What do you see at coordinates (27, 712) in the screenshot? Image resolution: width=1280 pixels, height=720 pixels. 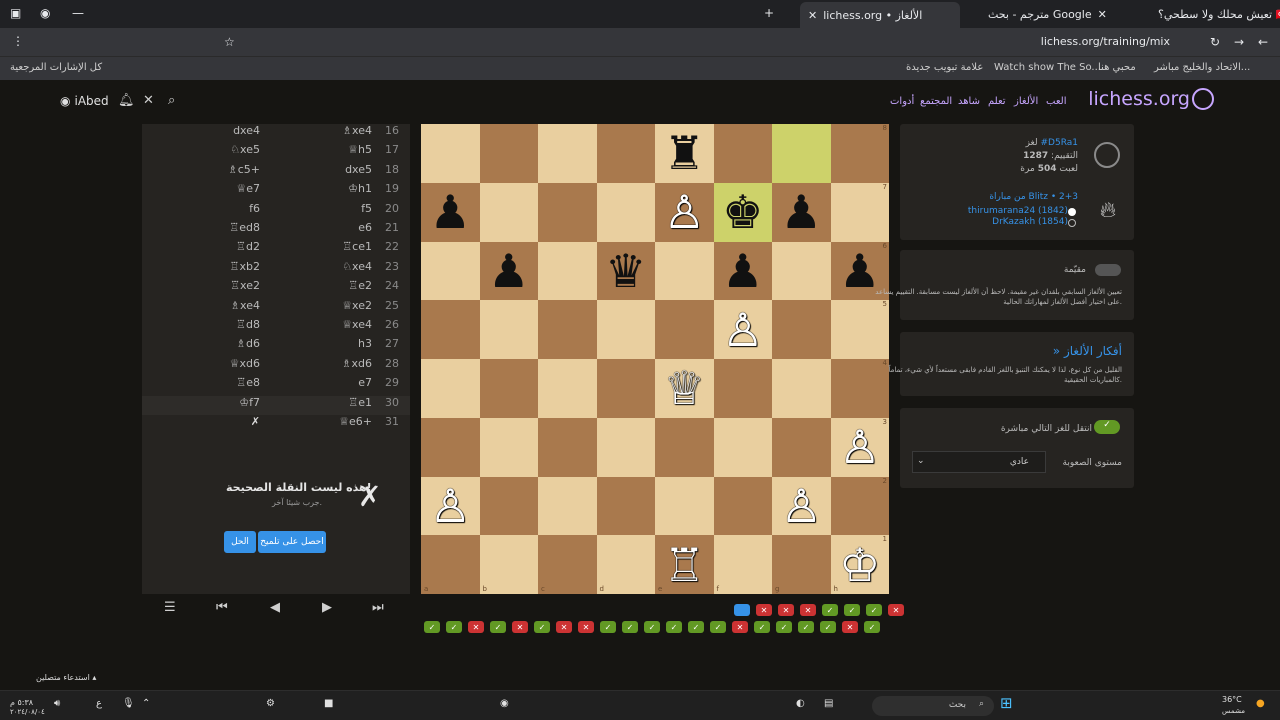 I see `clock-date: ٢٠٢٤/٠٨/٠٤` at bounding box center [27, 712].